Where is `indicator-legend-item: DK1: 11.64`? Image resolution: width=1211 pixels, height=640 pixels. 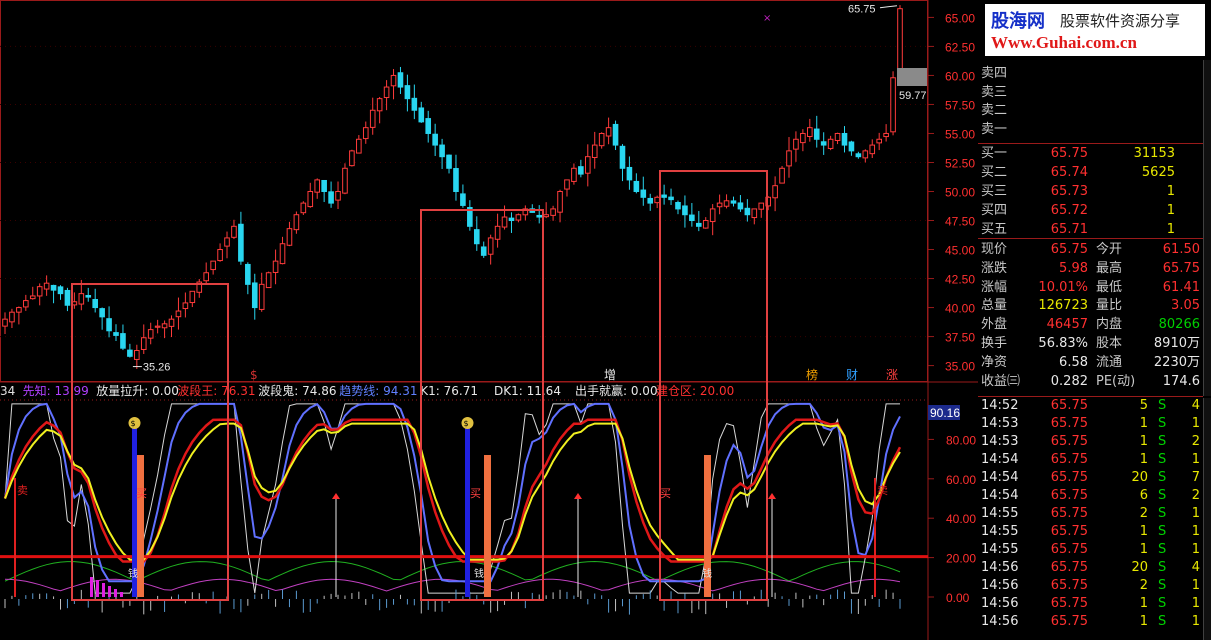 indicator-legend-item: DK1: 11.64 is located at coordinates (527, 391).